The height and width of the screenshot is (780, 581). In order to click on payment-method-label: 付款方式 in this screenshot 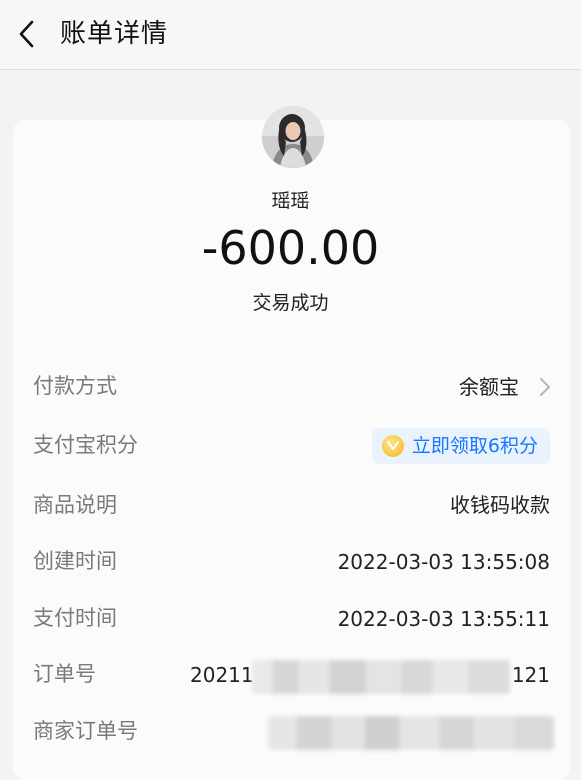, I will do `click(75, 386)`.